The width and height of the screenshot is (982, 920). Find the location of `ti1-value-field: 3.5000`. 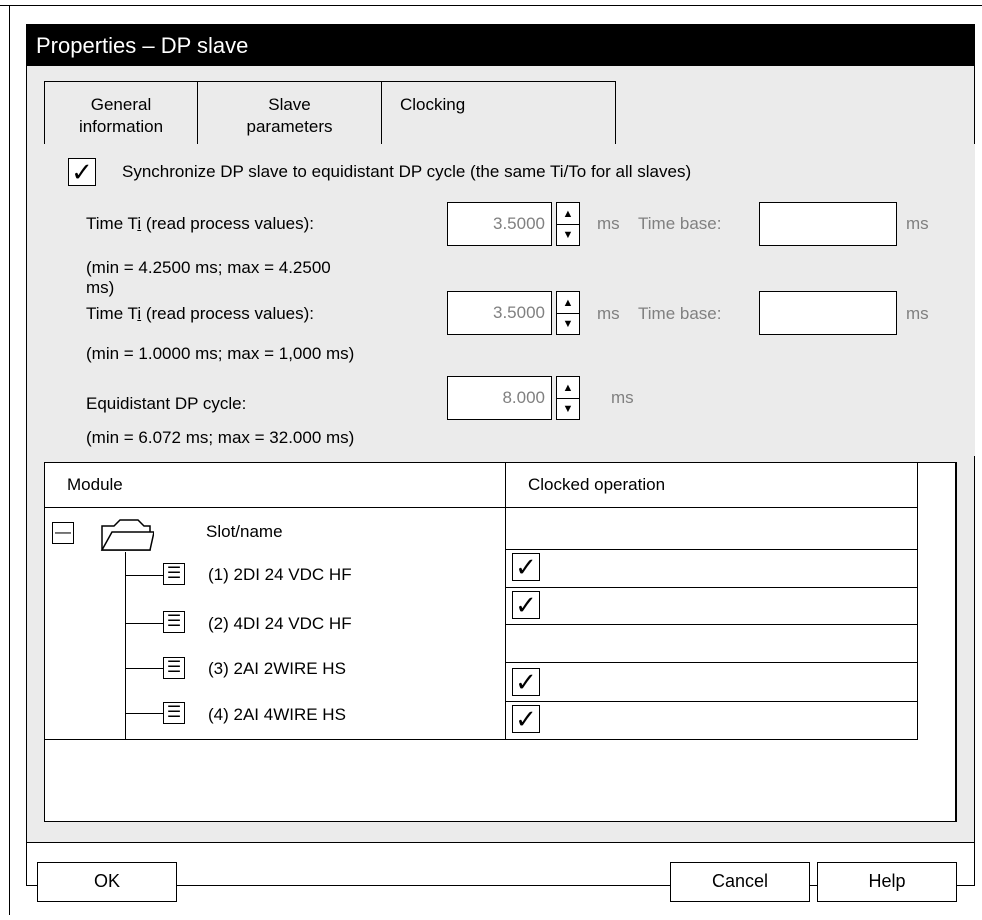

ti1-value-field: 3.5000 is located at coordinates (499, 224).